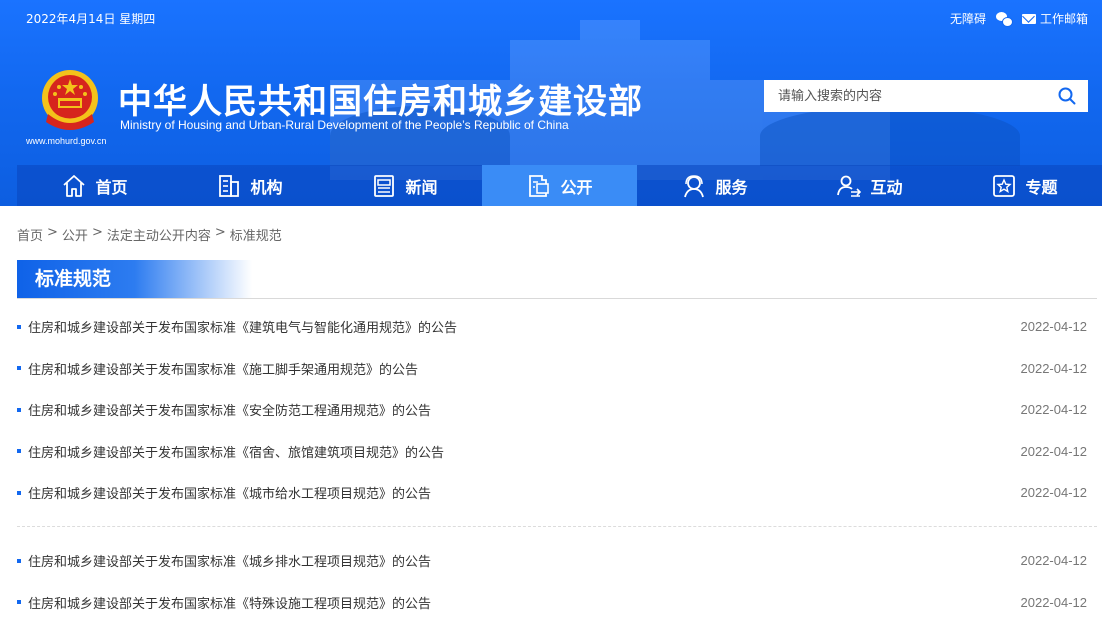 This screenshot has height=623, width=1102. I want to click on wechat-link, so click(1004, 18).